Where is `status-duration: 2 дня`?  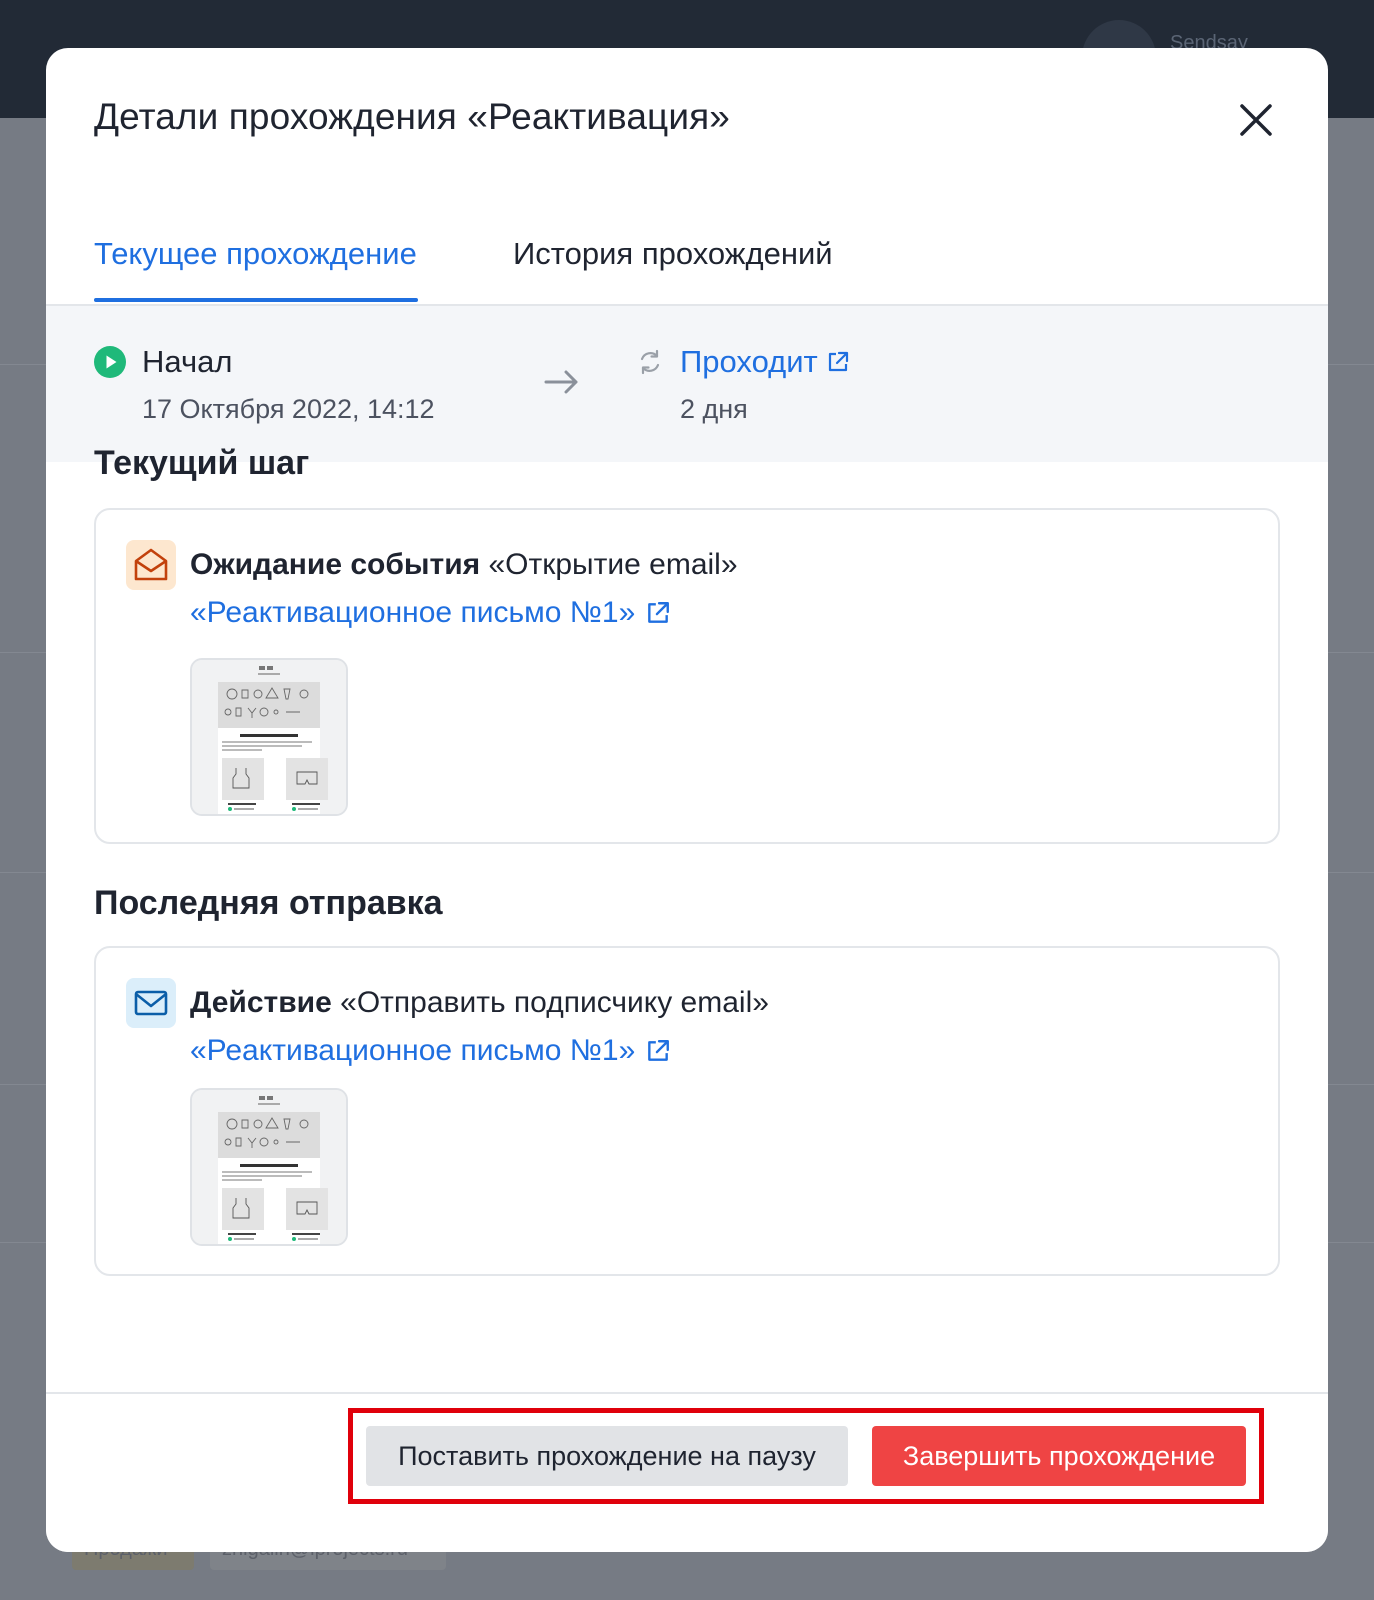 status-duration: 2 дня is located at coordinates (714, 409).